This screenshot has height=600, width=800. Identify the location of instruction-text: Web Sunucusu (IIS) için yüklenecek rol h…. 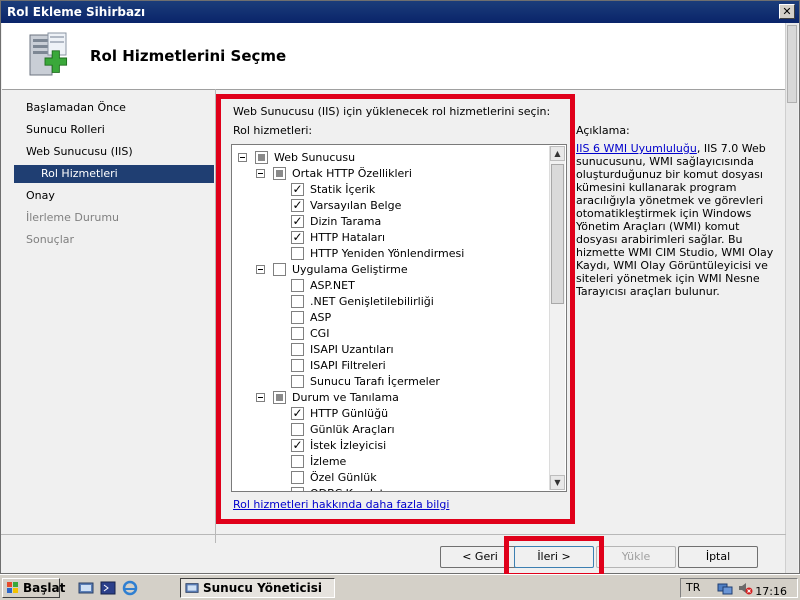
(392, 111).